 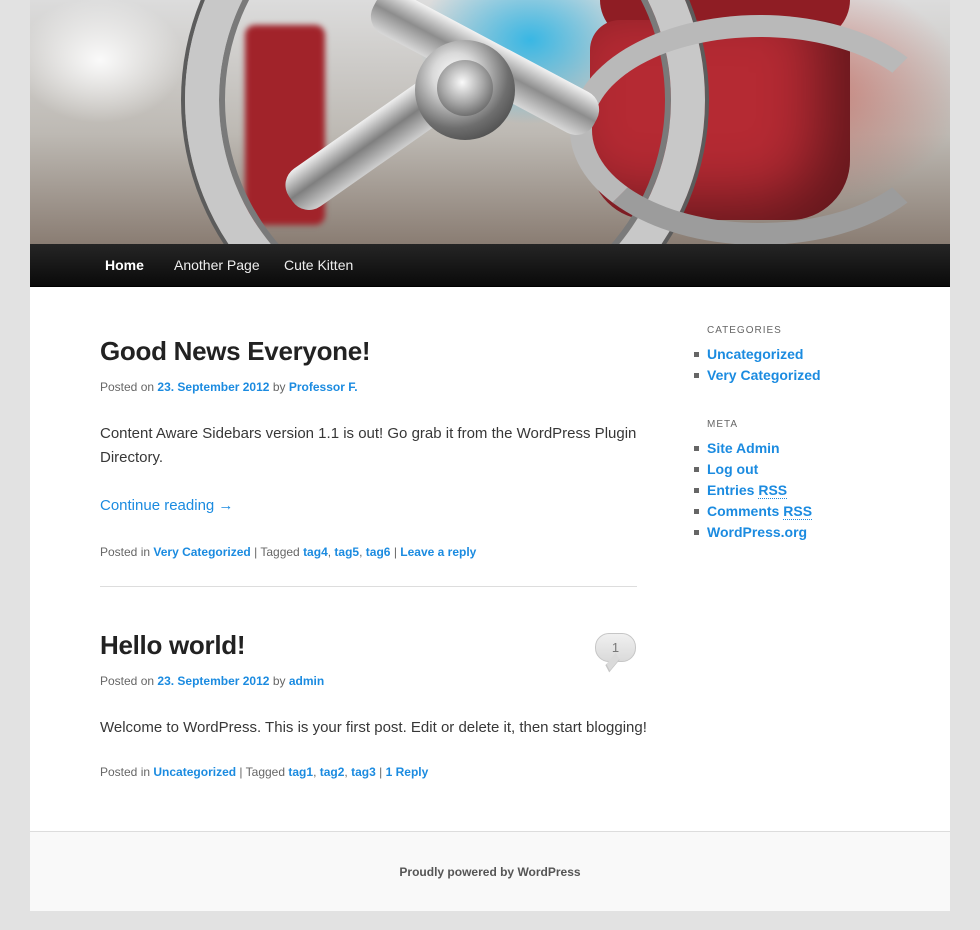 I want to click on list-item: Entries RSS, so click(x=753, y=490).